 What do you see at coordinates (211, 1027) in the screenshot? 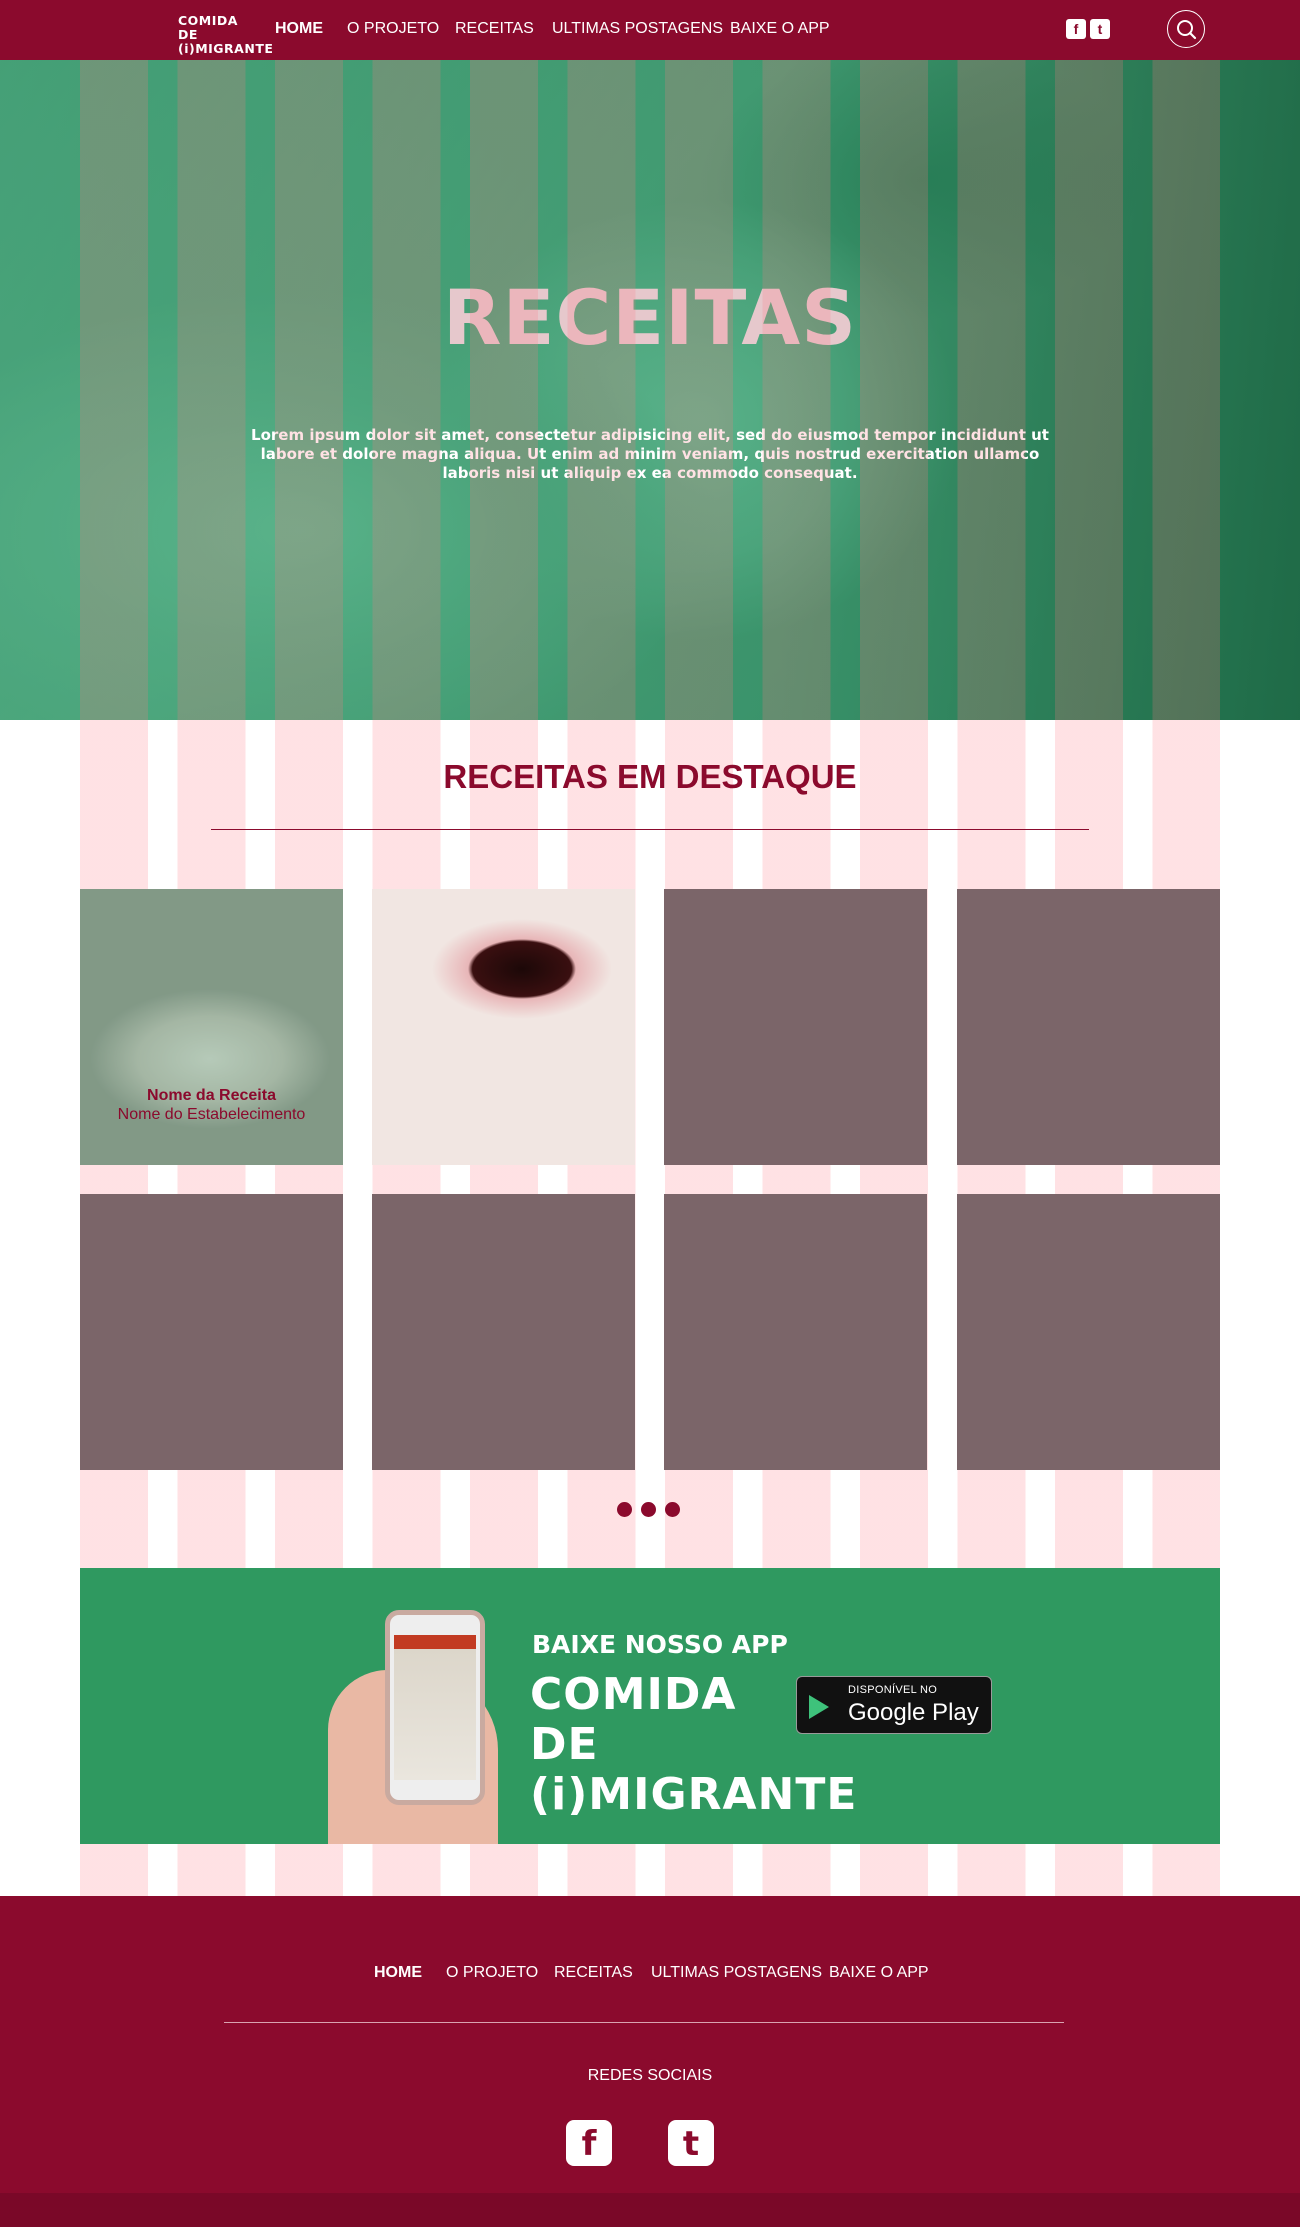
I see `recipe-card: Nome da Receita Nome do Estabelecimento` at bounding box center [211, 1027].